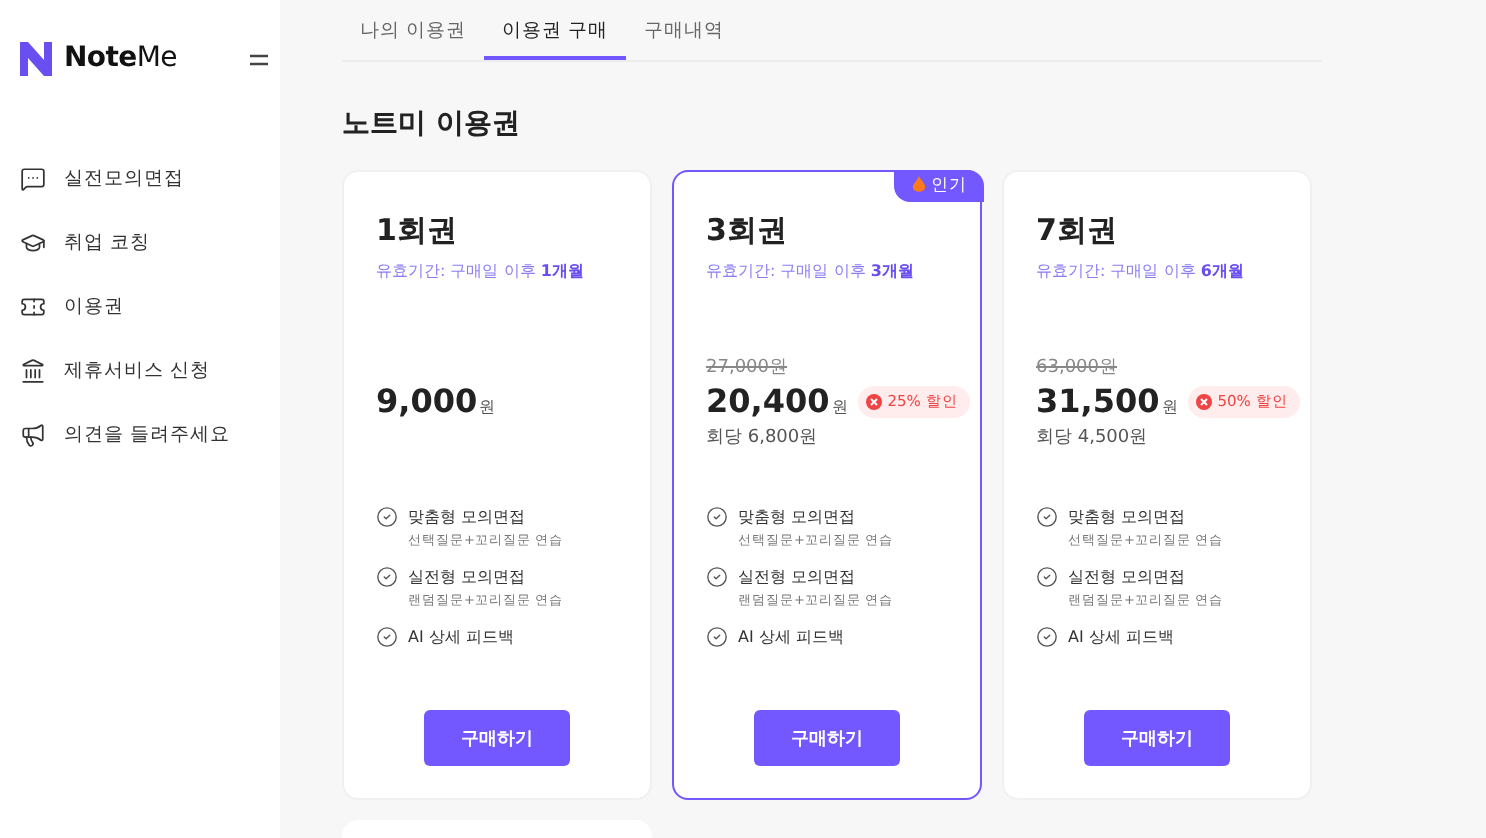 The width and height of the screenshot is (1486, 838). What do you see at coordinates (436, 401) in the screenshot?
I see `price: 9,000 원` at bounding box center [436, 401].